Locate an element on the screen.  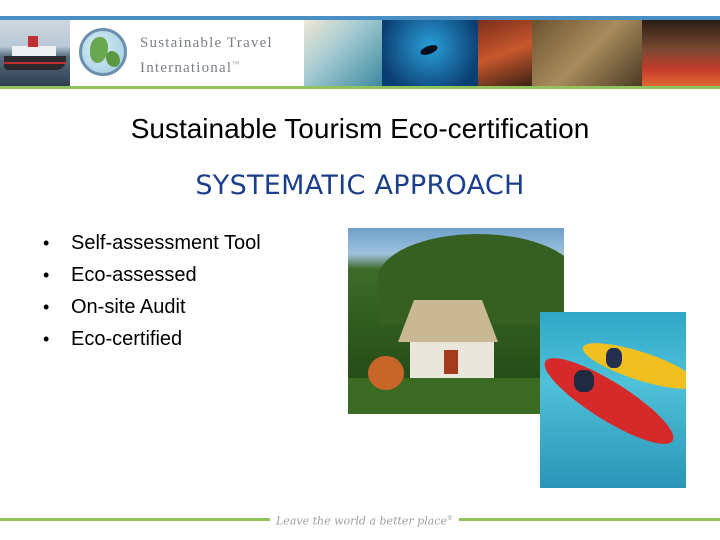
eco-lodge-hut-photo is located at coordinates (456, 321).